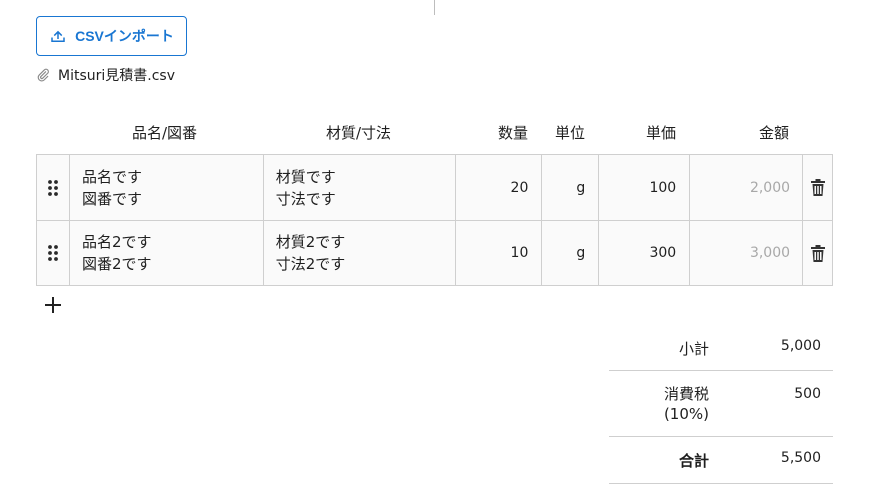 The height and width of the screenshot is (502, 869). Describe the element at coordinates (111, 176) in the screenshot. I see `item-name: 品名です` at that location.